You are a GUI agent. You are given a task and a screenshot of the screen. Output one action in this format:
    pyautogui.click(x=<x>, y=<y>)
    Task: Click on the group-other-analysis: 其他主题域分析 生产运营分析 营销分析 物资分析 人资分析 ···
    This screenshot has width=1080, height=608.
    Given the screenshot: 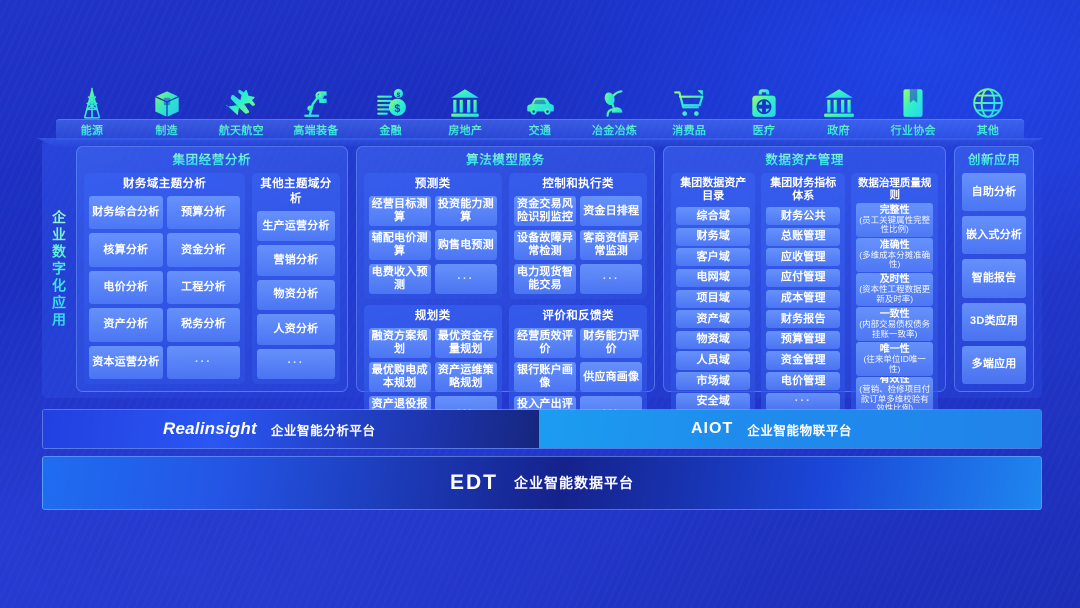 What is the action you would take?
    pyautogui.click(x=296, y=278)
    